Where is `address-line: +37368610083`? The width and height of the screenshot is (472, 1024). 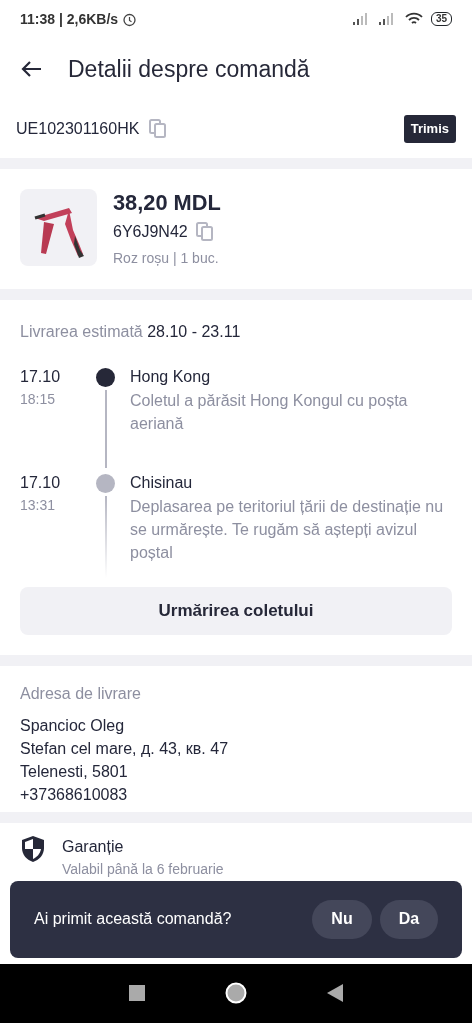
address-line: +37368610083 is located at coordinates (74, 794).